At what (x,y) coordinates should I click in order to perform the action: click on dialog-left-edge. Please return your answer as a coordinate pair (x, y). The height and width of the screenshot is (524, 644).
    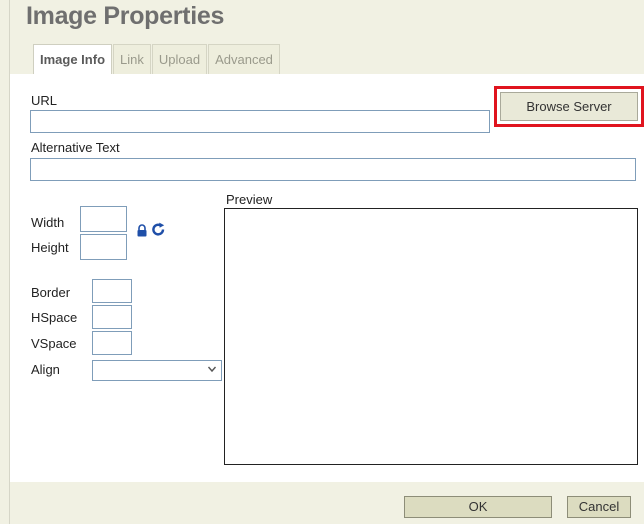
    Looking at the image, I should click on (5, 262).